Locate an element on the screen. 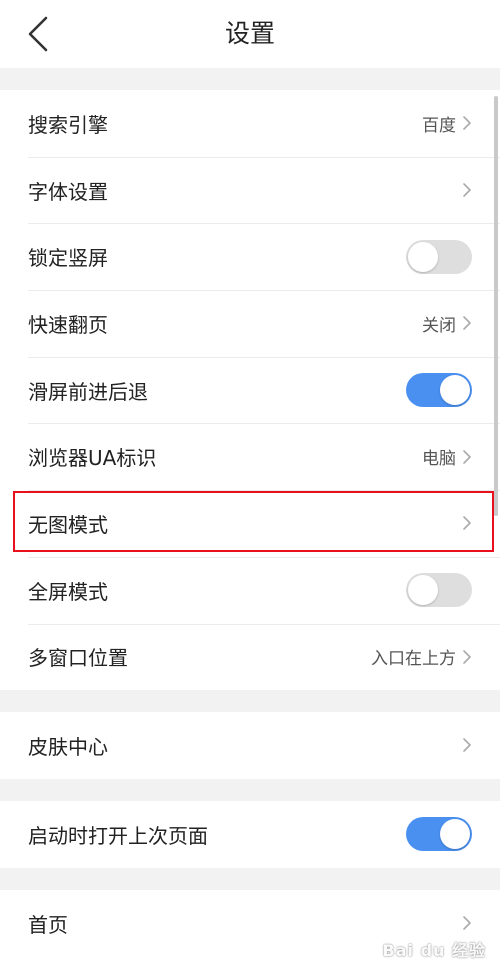 The height and width of the screenshot is (971, 500). chevron-left-icon is located at coordinates (38, 34).